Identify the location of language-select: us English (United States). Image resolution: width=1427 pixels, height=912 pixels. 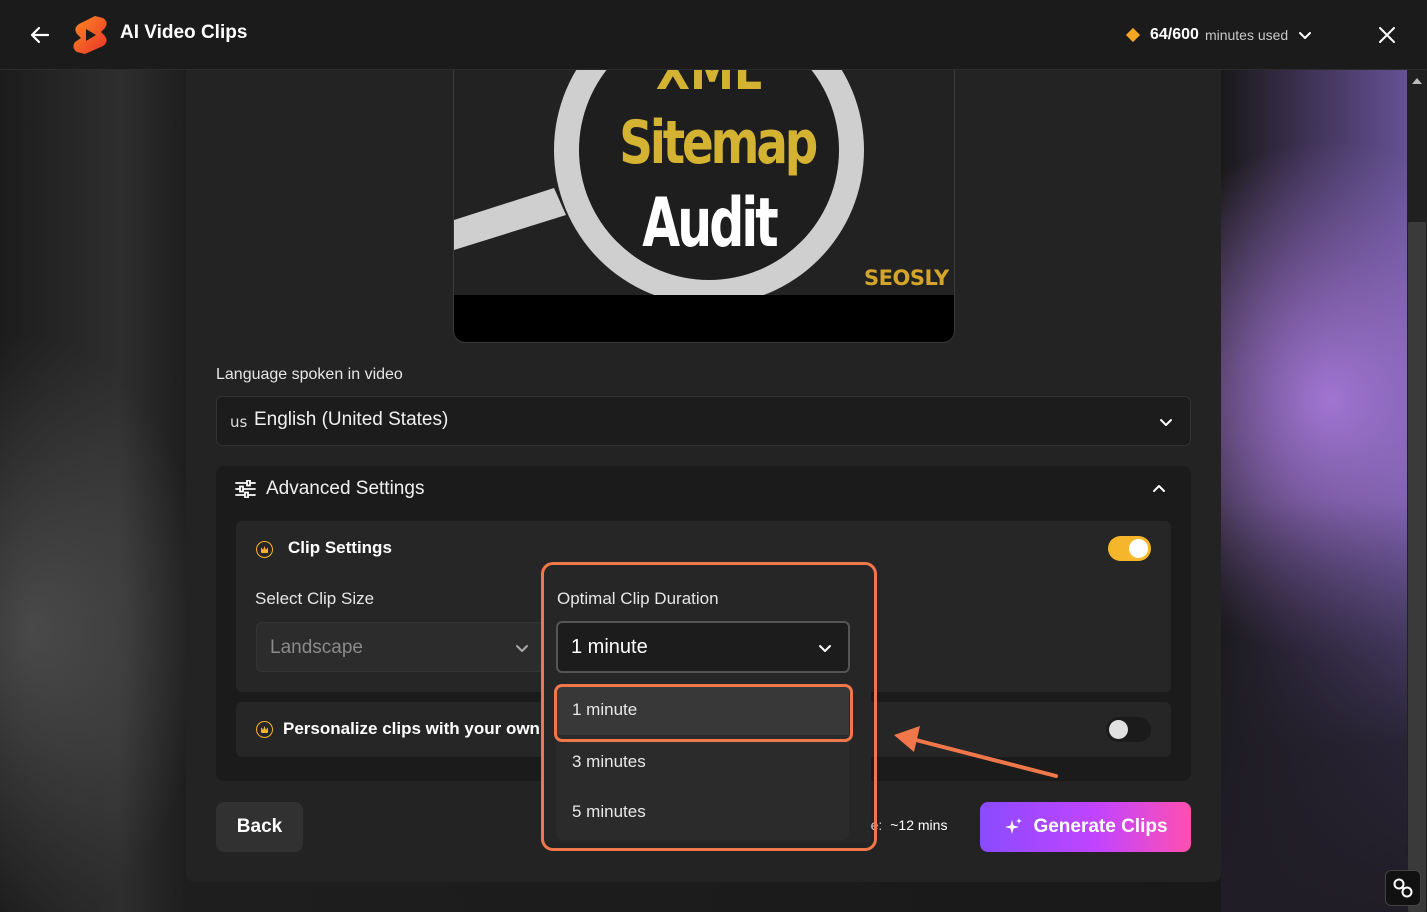
(703, 421).